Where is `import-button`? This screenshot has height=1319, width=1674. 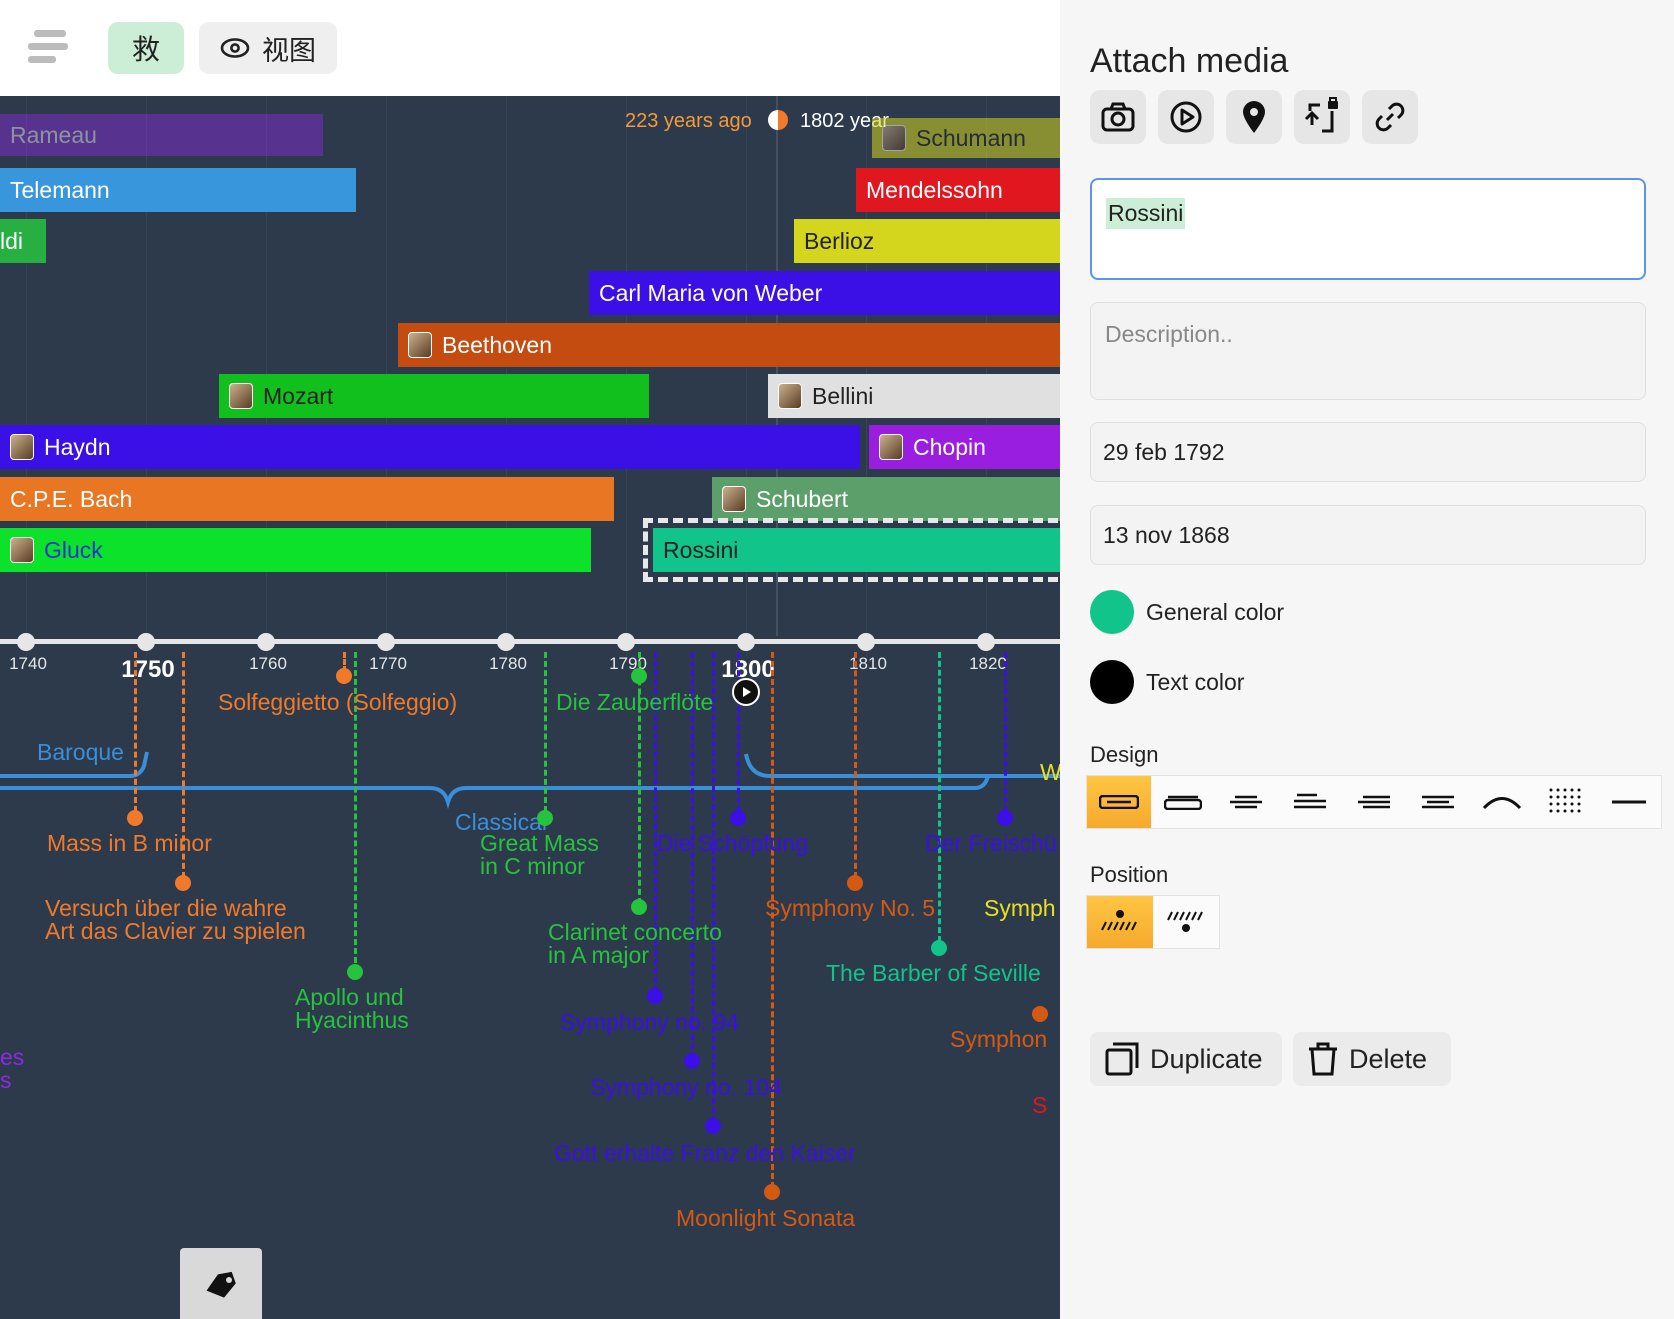
import-button is located at coordinates (1322, 117).